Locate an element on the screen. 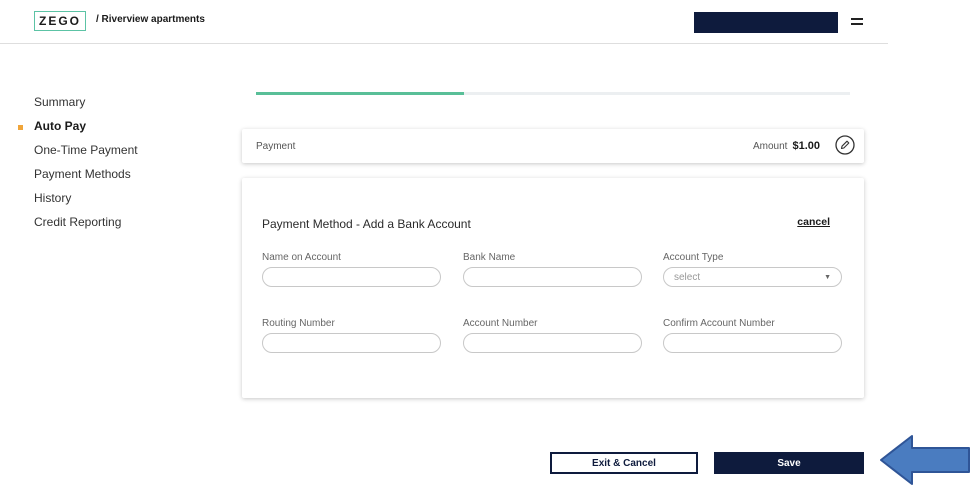 The height and width of the screenshot is (487, 972). confirm-account-number-input is located at coordinates (752, 343).